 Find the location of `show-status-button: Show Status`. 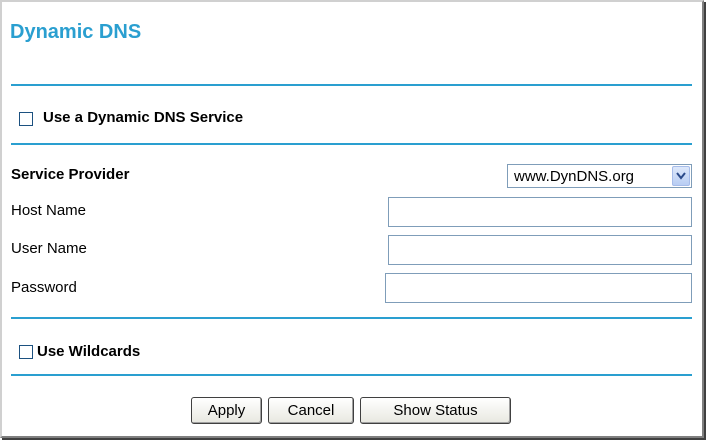

show-status-button: Show Status is located at coordinates (435, 410).